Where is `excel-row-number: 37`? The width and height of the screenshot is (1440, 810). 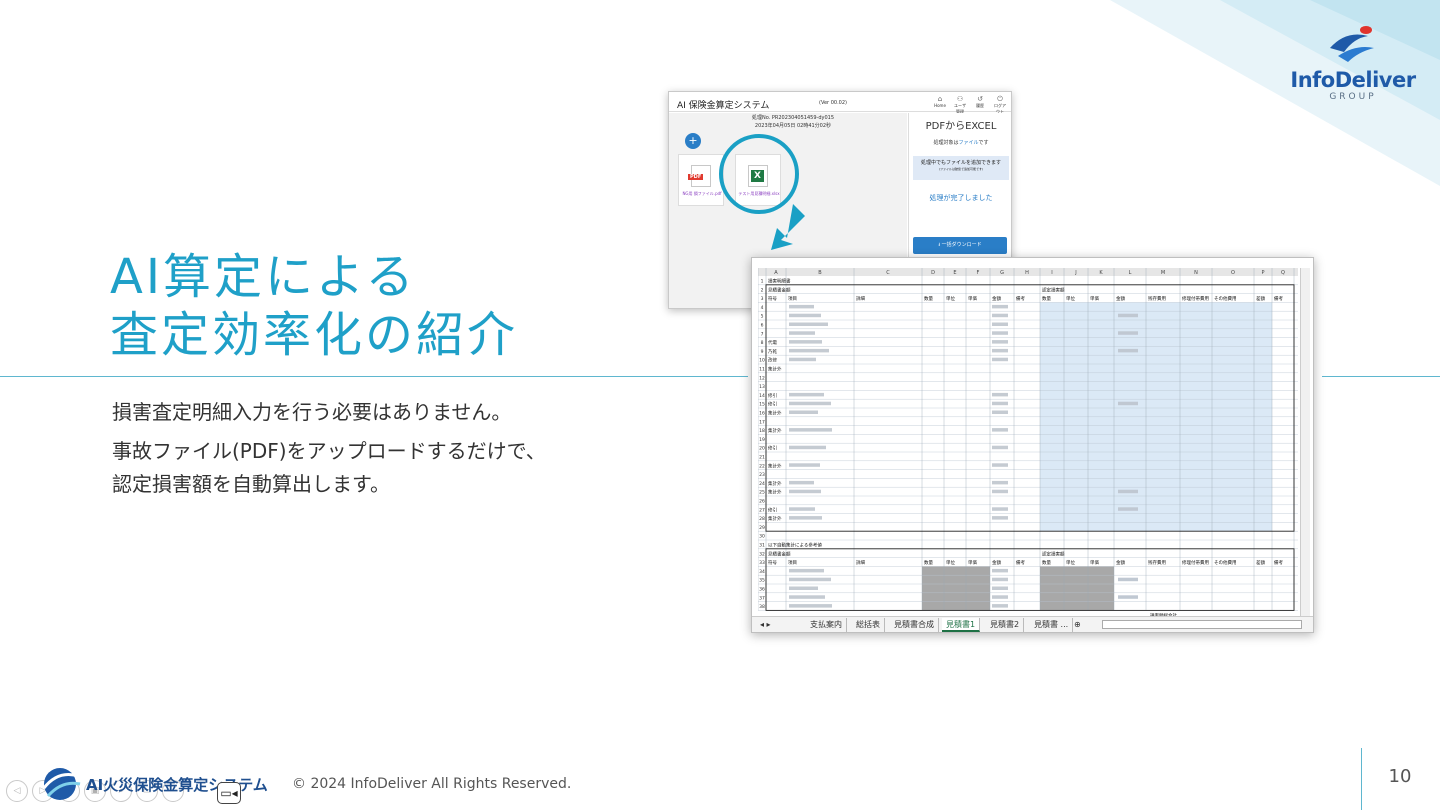
excel-row-number: 37 is located at coordinates (762, 598).